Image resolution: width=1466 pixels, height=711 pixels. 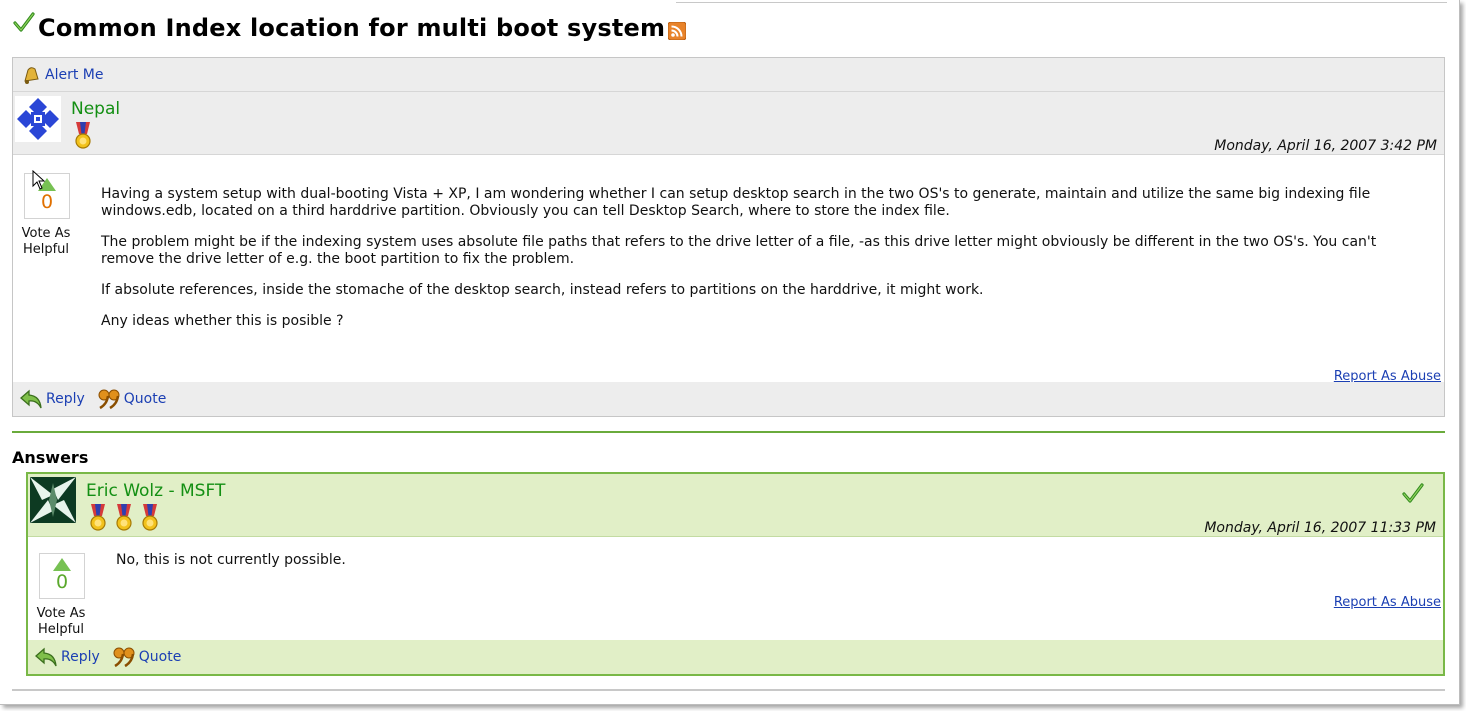 I want to click on bottom-divider, so click(x=728, y=690).